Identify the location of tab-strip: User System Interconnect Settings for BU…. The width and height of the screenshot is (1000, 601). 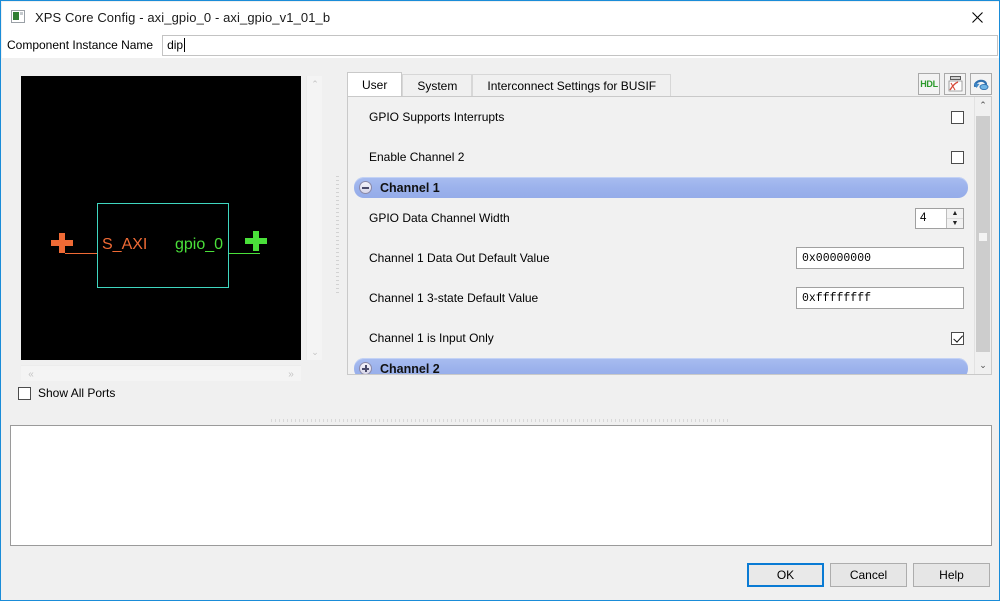
(669, 84).